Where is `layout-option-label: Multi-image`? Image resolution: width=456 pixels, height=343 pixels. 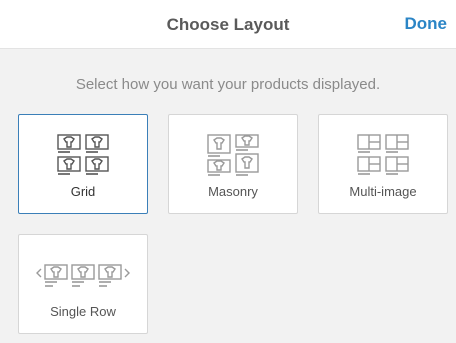 layout-option-label: Multi-image is located at coordinates (383, 191).